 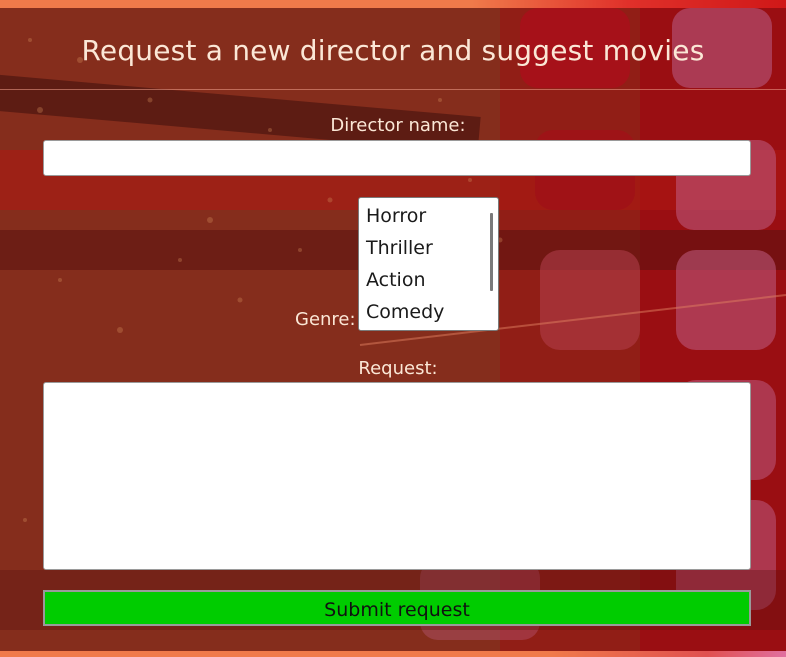 I want to click on genre-option-action: Action, so click(x=396, y=280).